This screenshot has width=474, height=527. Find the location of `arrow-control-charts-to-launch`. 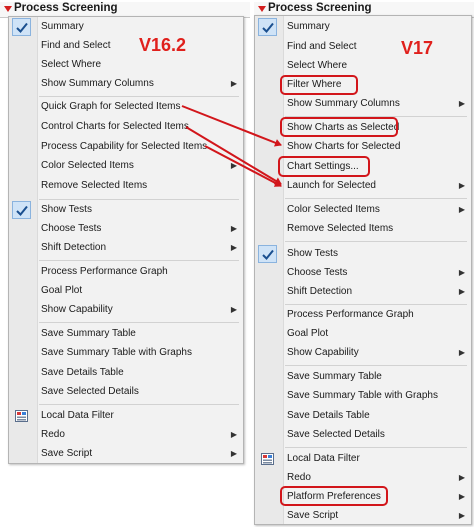

arrow-control-charts-to-launch is located at coordinates (233, 155).